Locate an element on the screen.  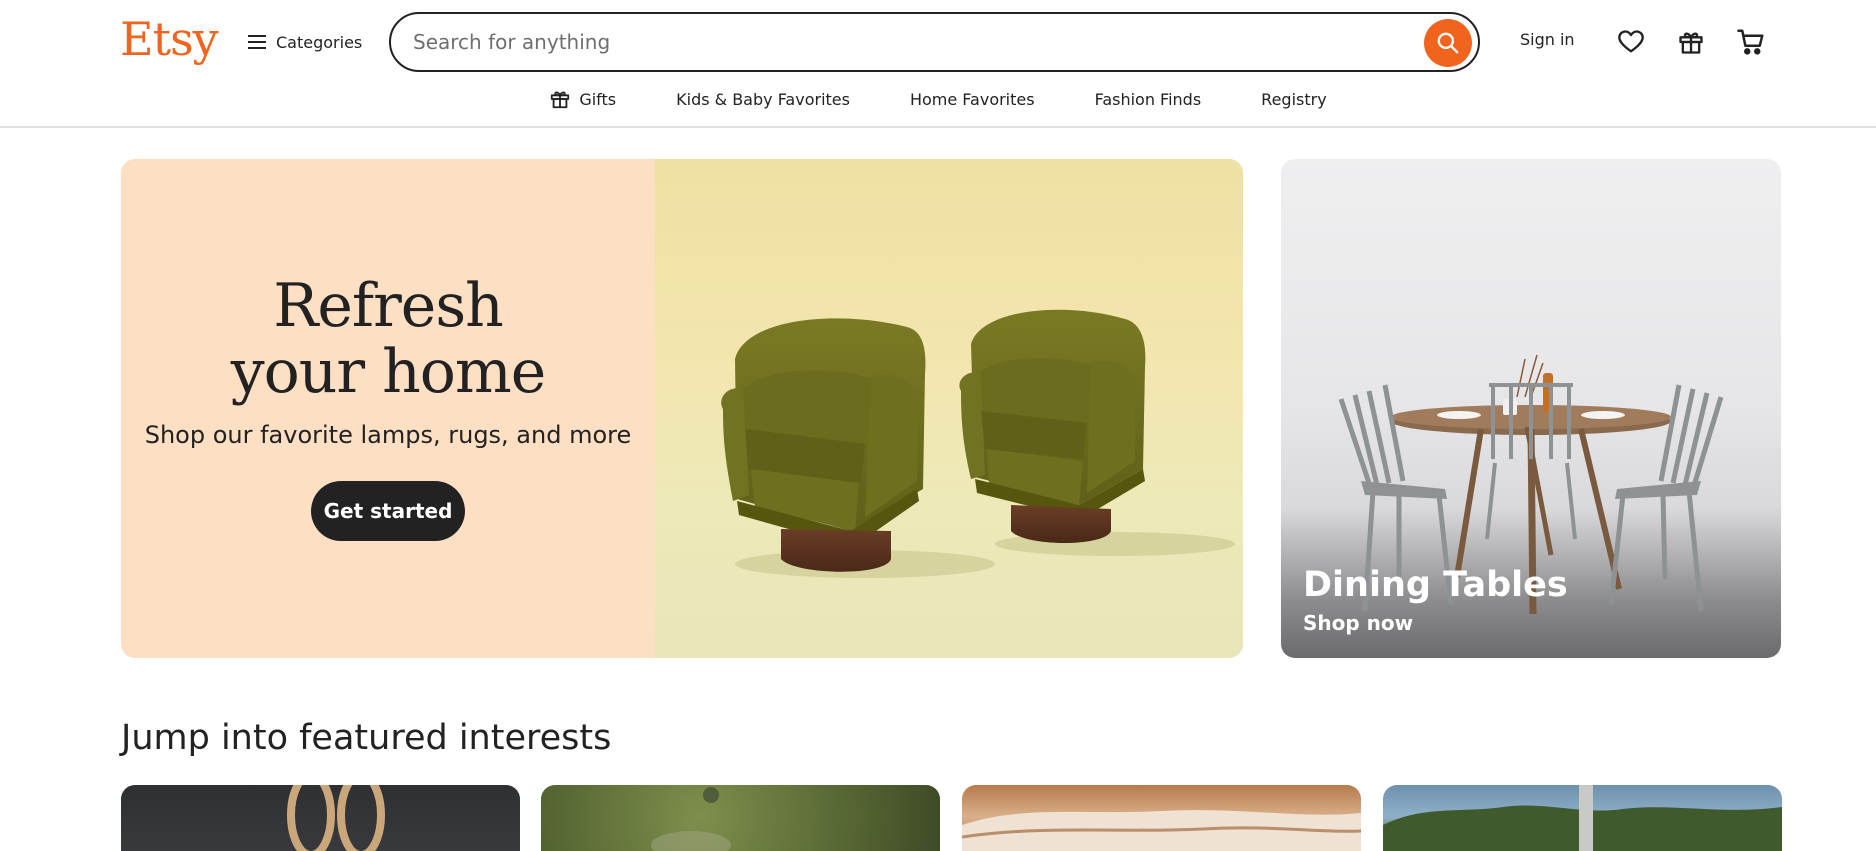
nav-item-label: Gifts is located at coordinates (598, 99).